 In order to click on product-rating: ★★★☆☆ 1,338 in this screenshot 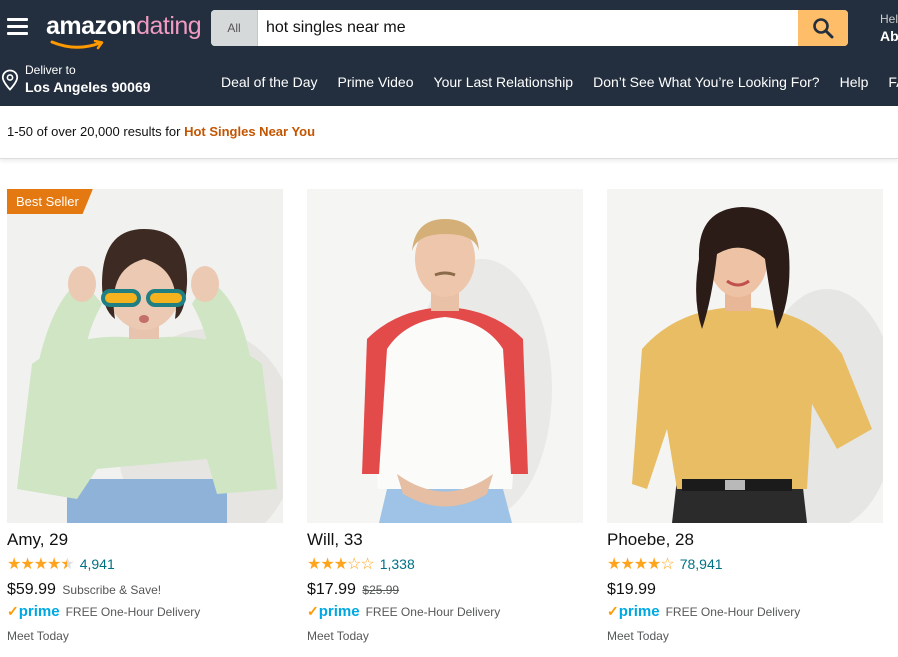, I will do `click(445, 564)`.